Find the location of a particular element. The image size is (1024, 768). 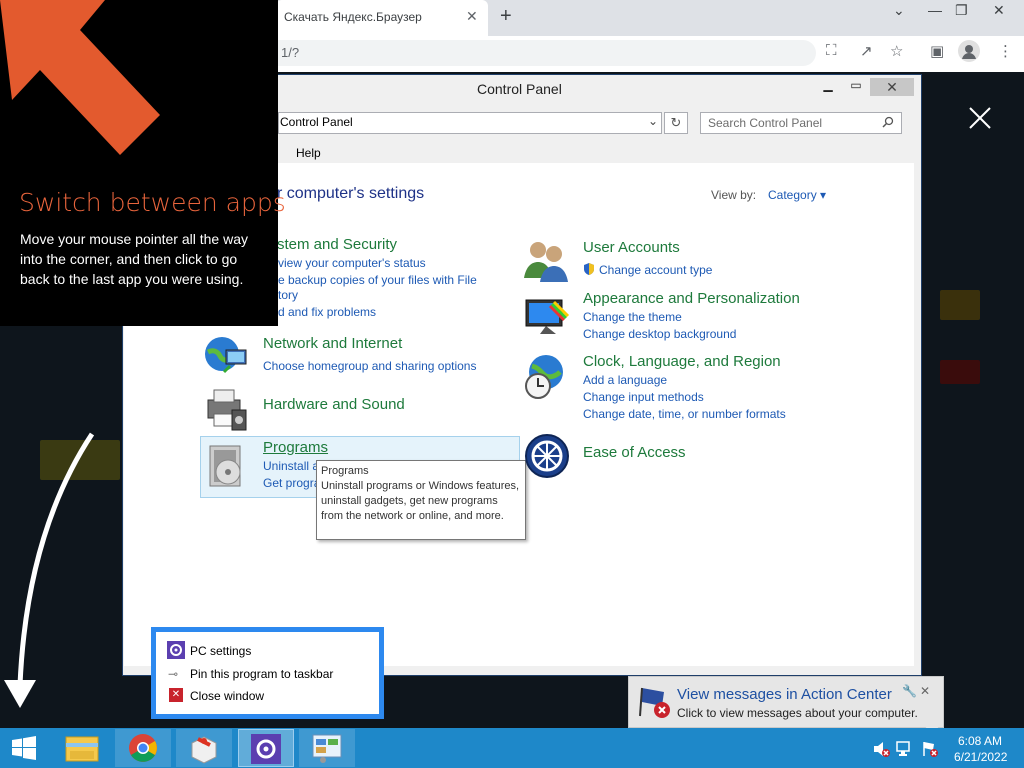

page-title: r computer's settings is located at coordinates (351, 193).